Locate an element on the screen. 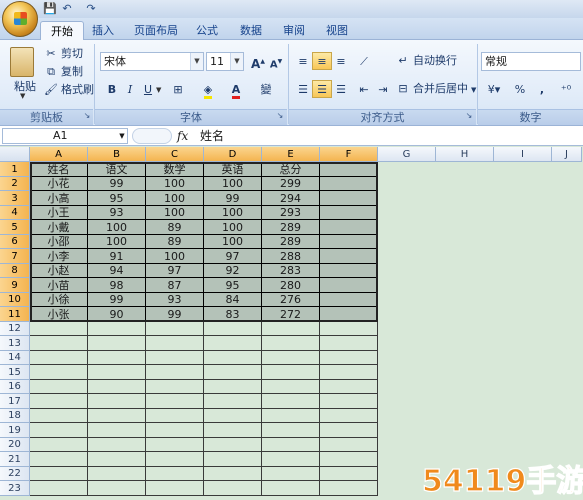  tab-view: 视图 is located at coordinates (337, 30).